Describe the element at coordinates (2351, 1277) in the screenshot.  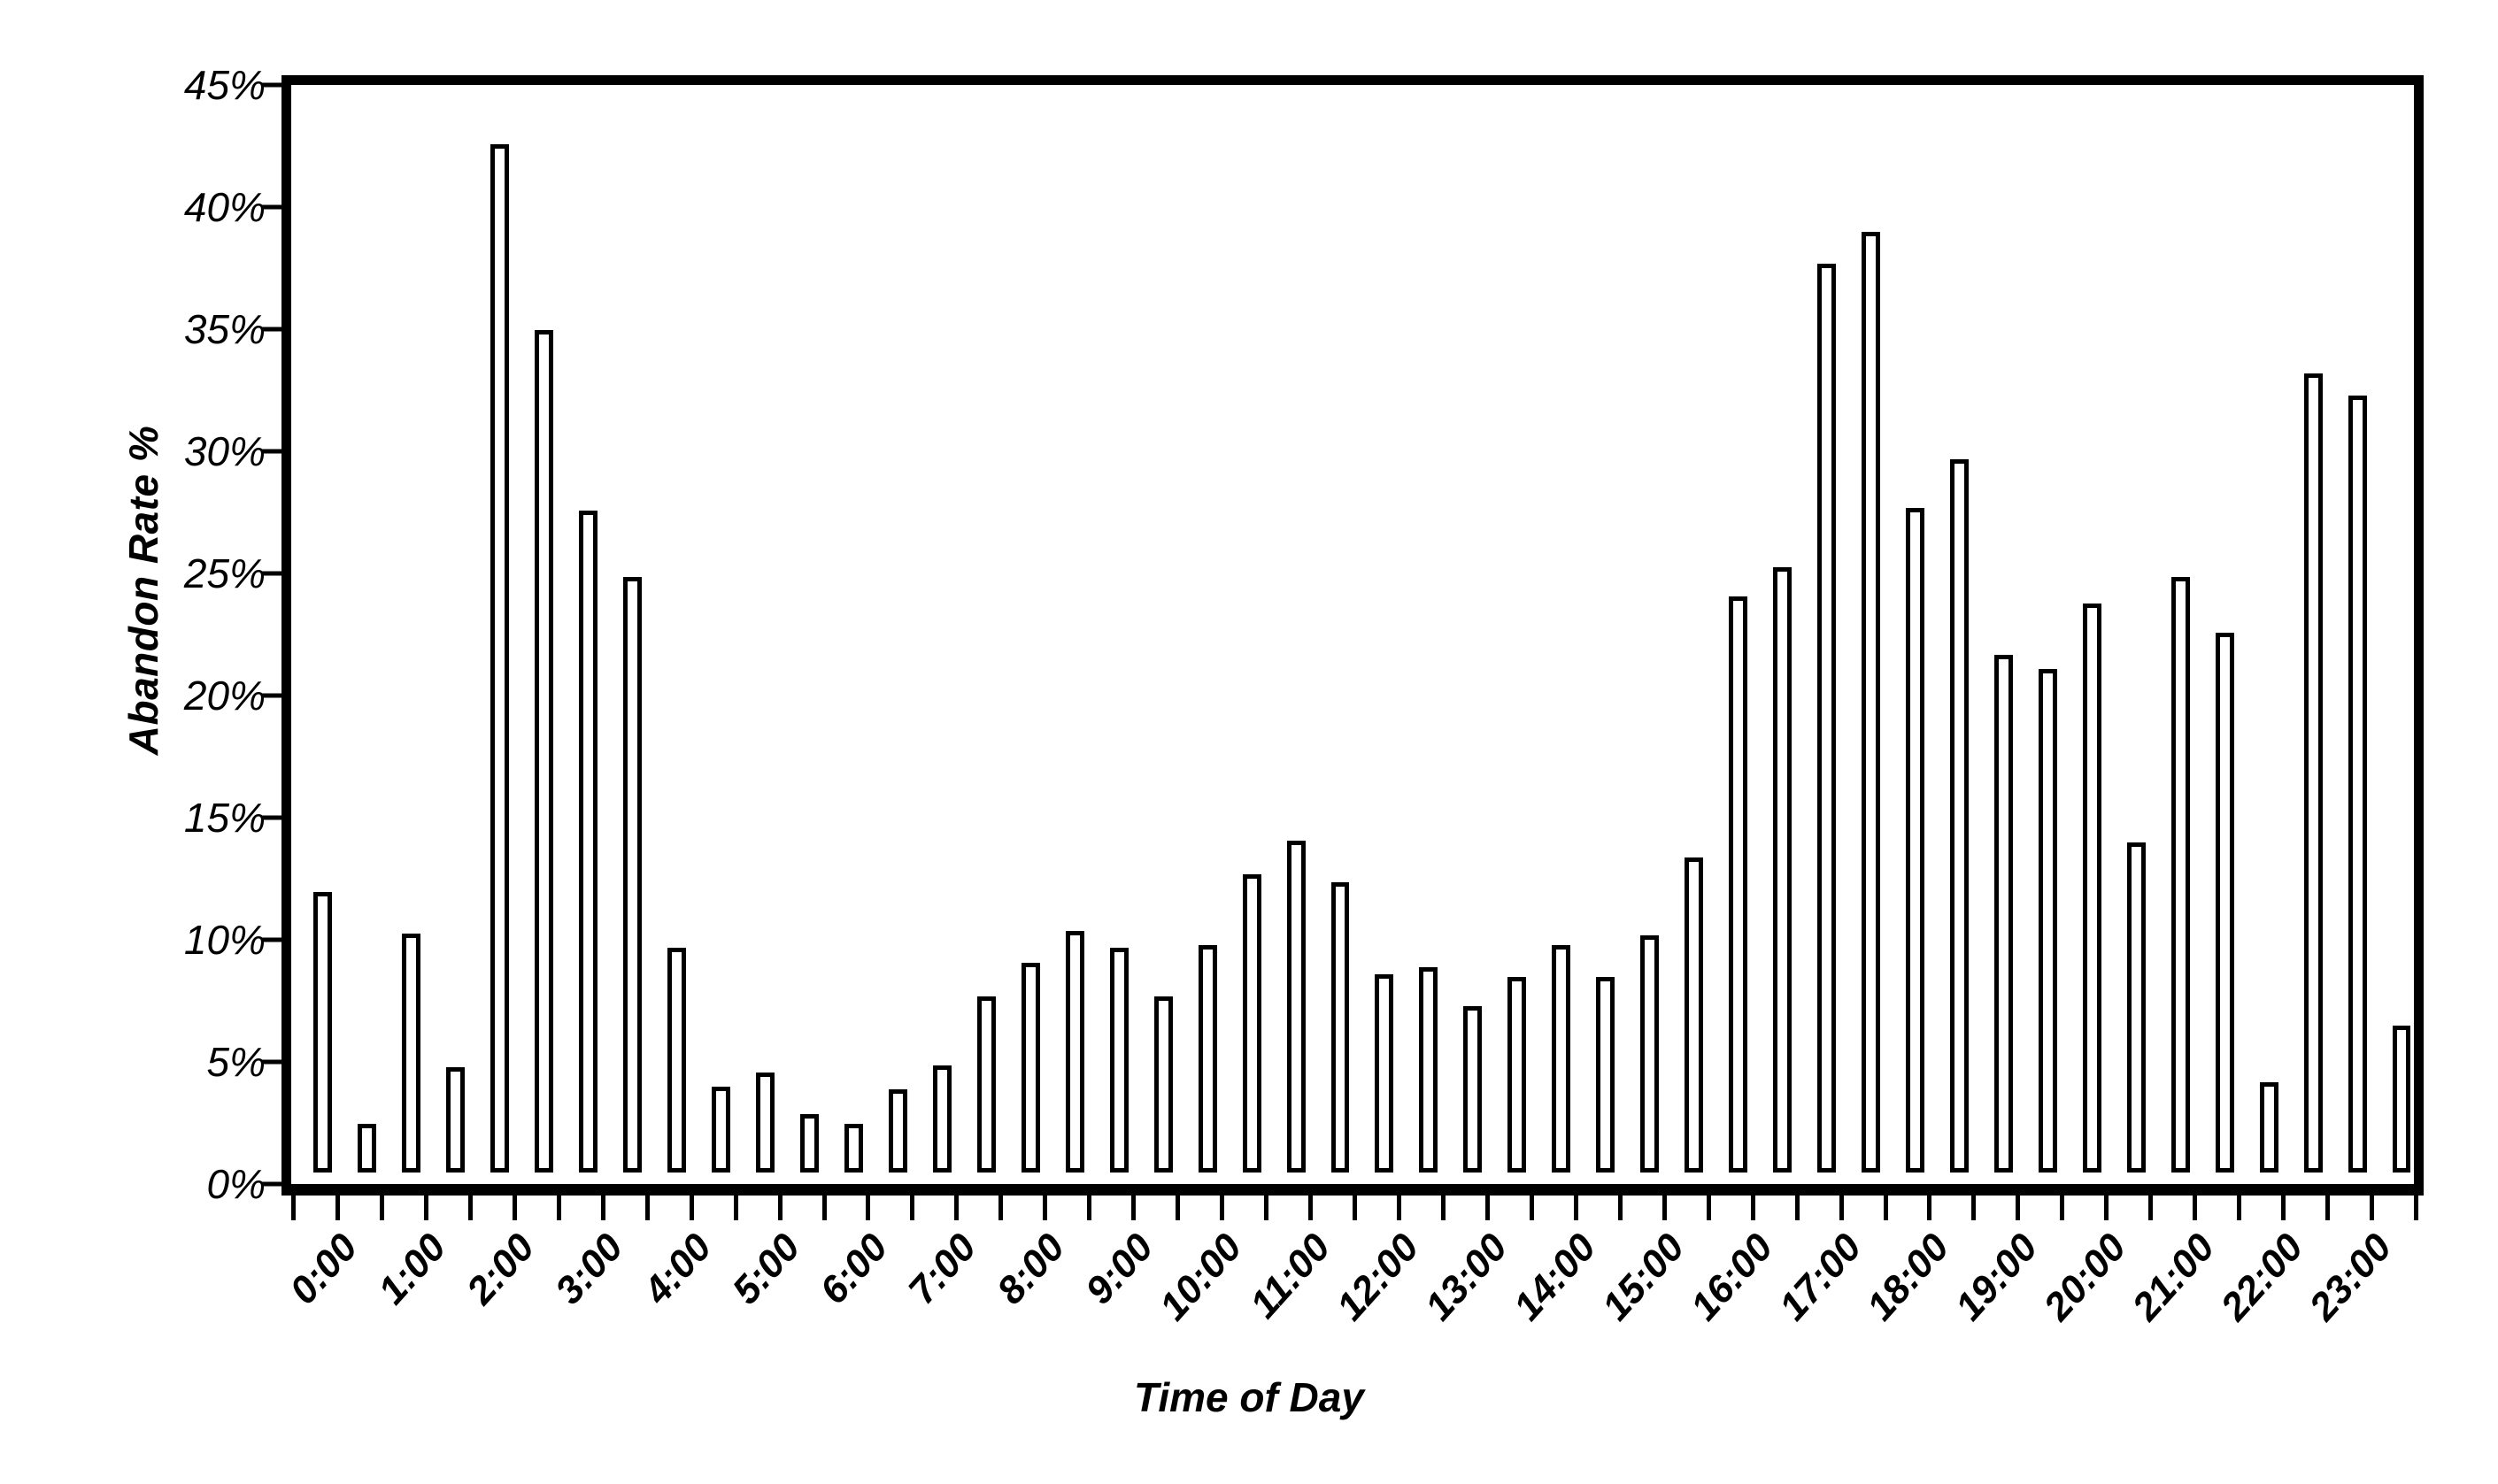
I see `x-axis-tick-label: 23:00` at that location.